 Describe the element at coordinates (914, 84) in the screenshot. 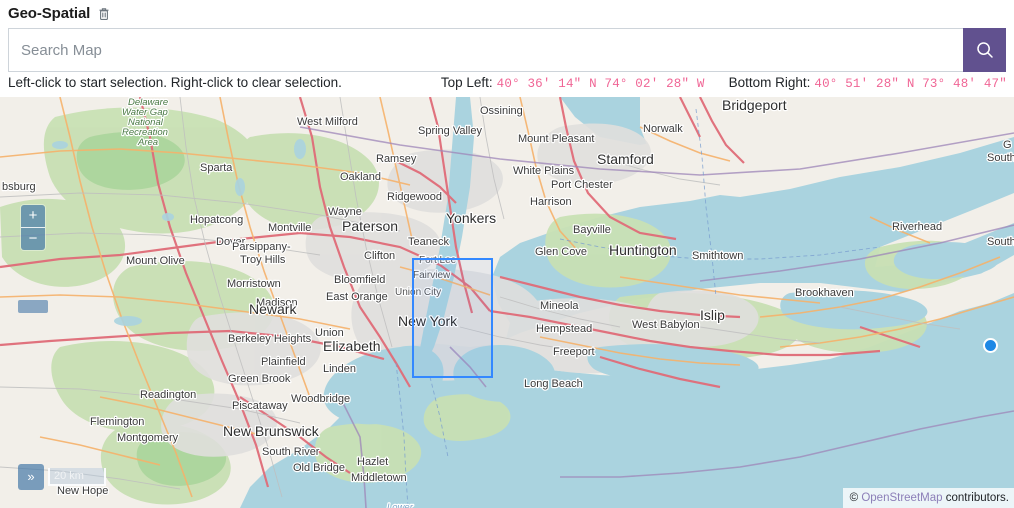

I see `bottom-right-value: 40° 51' 28" N 73° 48' 47" W` at that location.